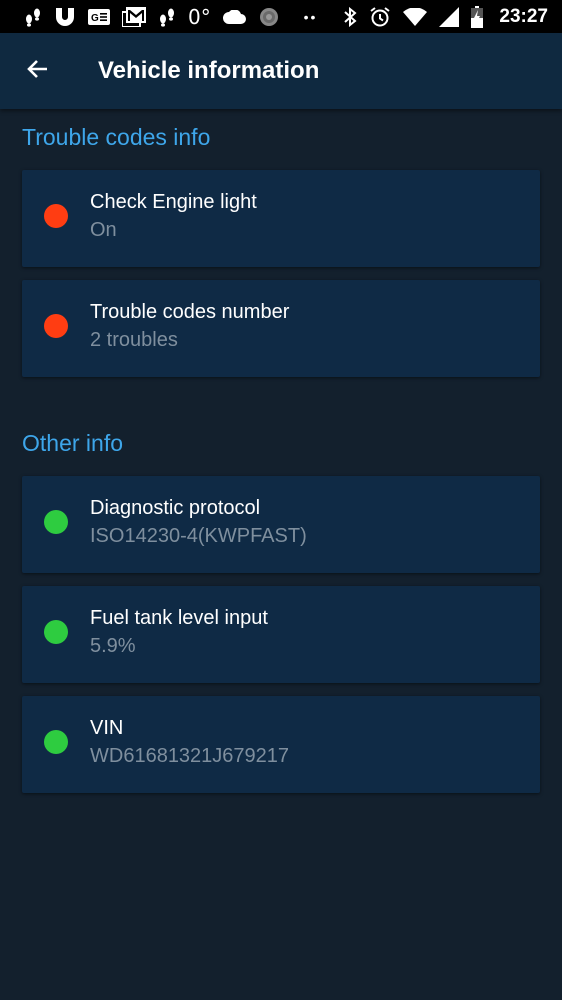 This screenshot has width=562, height=1000. I want to click on info-card-vin: VIN WD61681321J679217, so click(281, 744).